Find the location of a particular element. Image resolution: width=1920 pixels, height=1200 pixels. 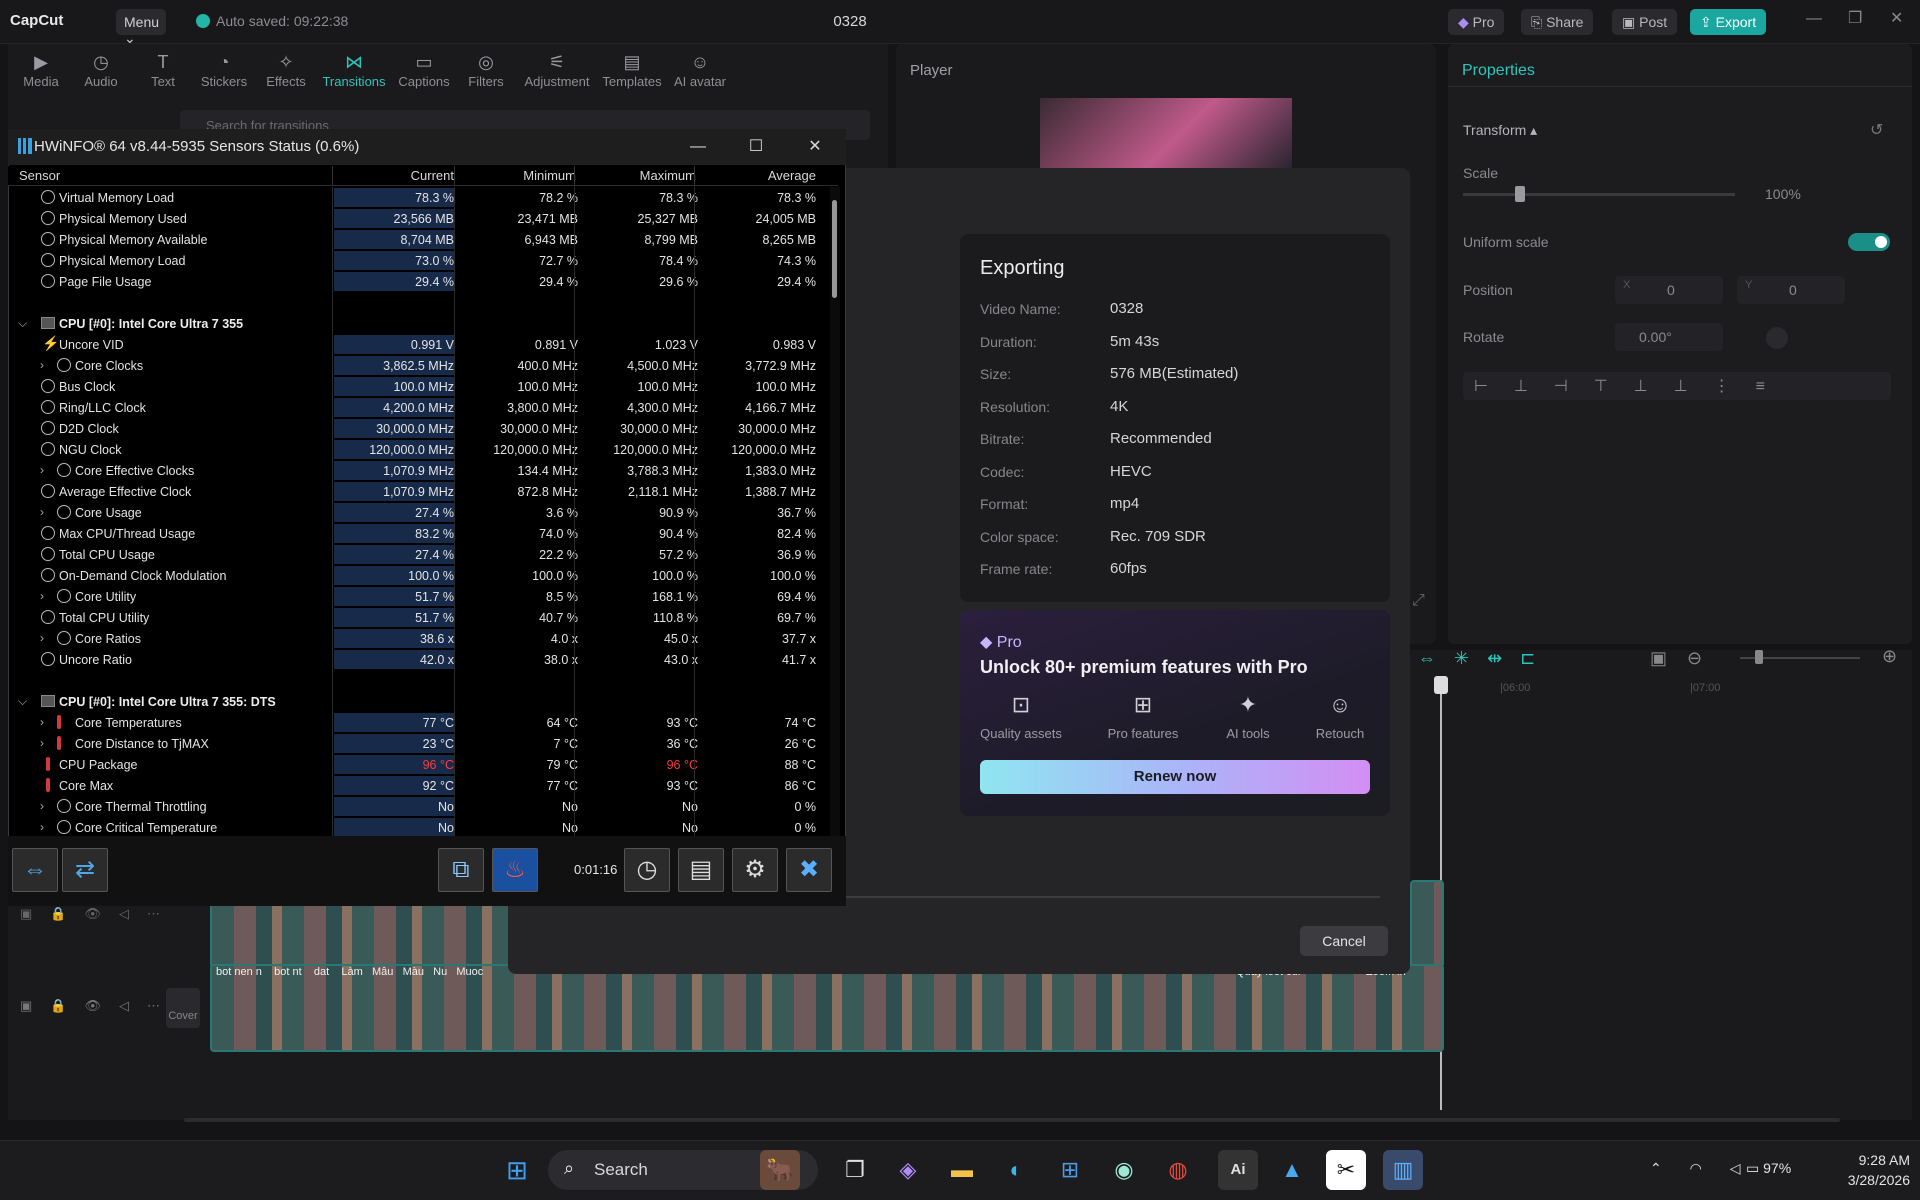

menu-button: Menu ⌄ is located at coordinates (141, 27).